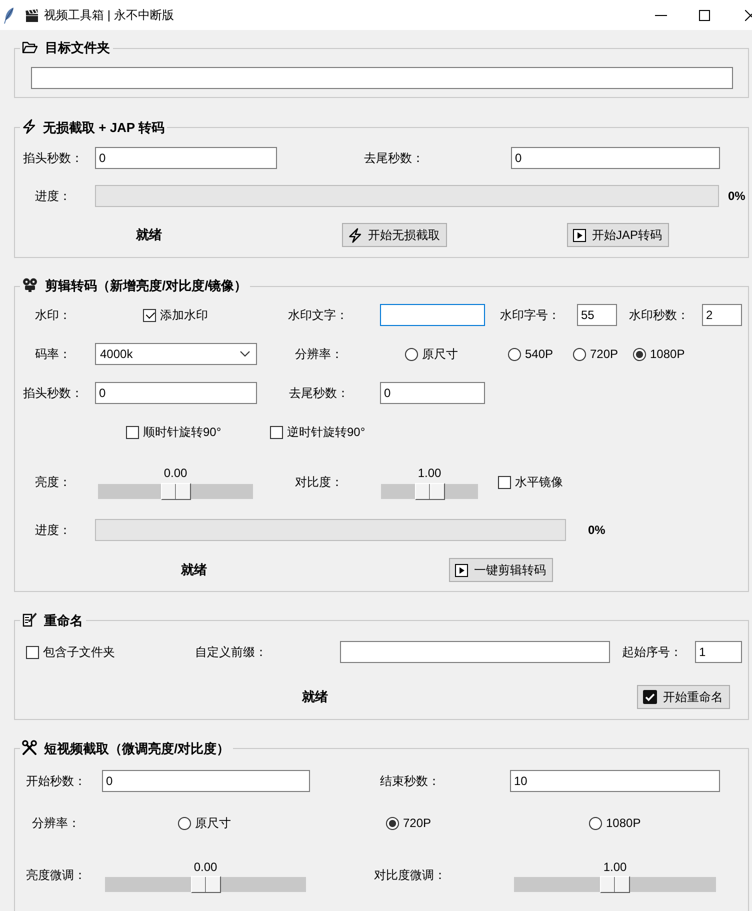 The width and height of the screenshot is (752, 911). I want to click on checkmark-icon, so click(650, 697).